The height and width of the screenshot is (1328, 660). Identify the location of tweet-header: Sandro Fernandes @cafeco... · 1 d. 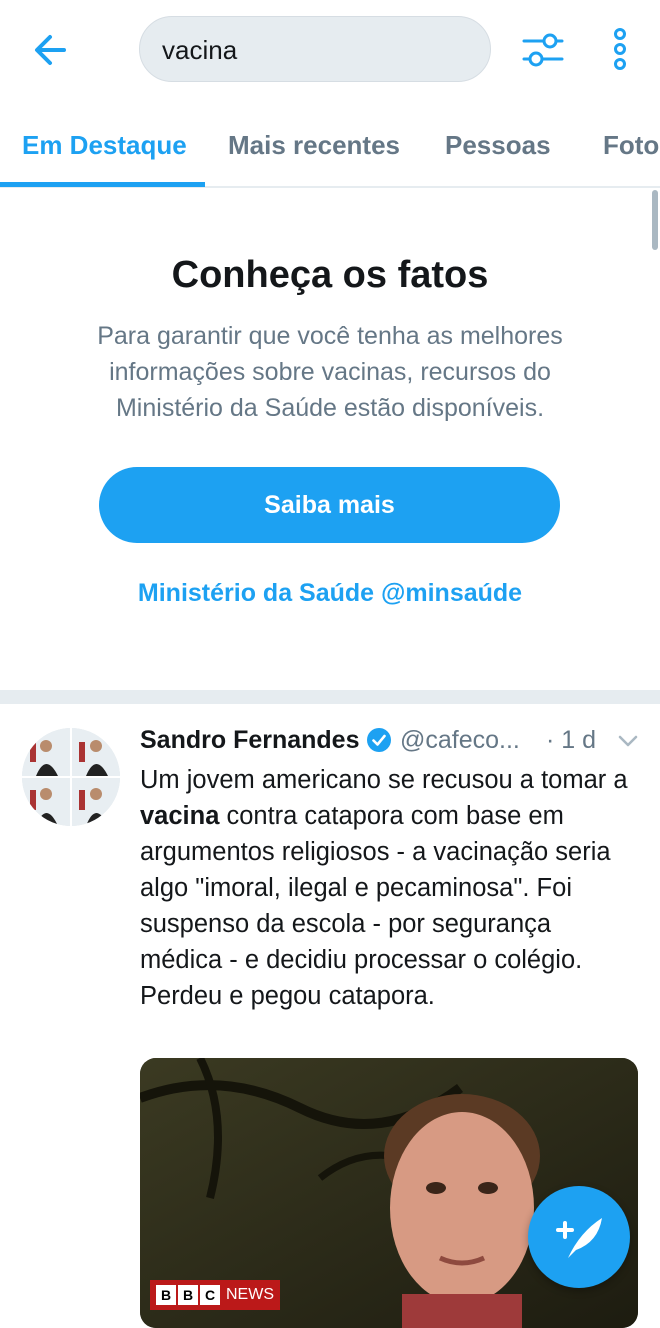
(390, 743).